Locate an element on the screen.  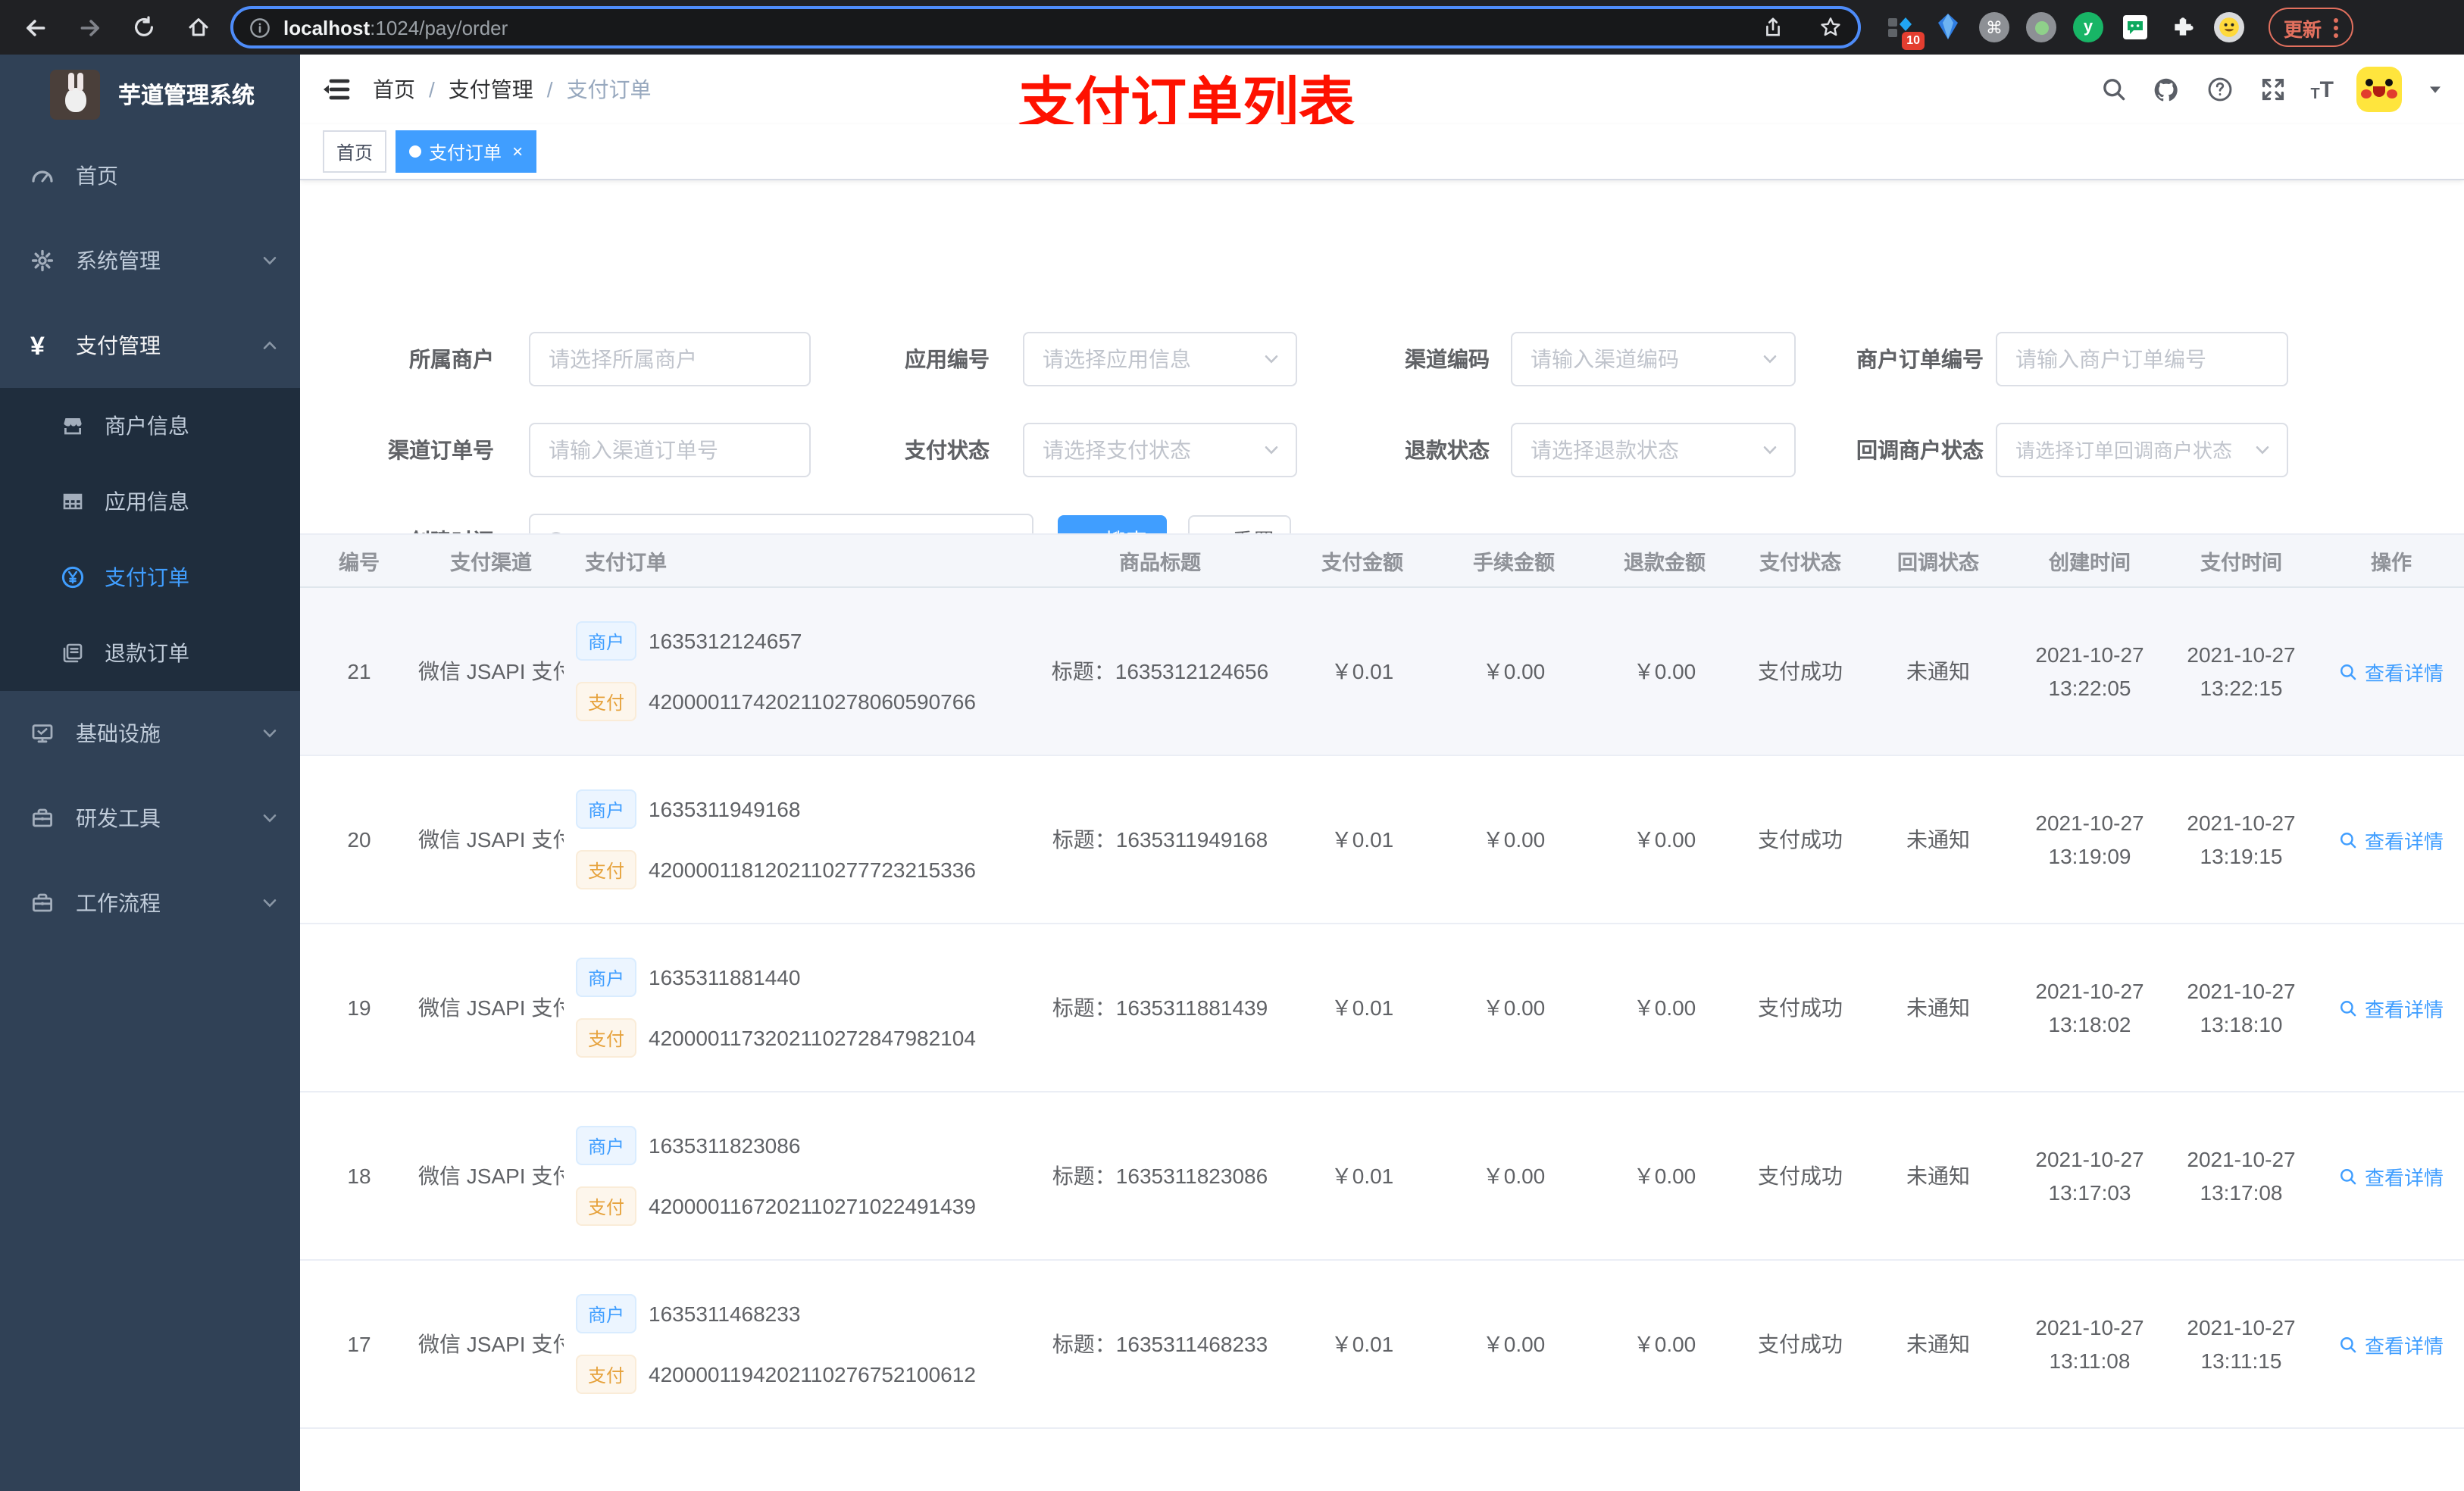
channel-code-select is located at coordinates (1653, 359).